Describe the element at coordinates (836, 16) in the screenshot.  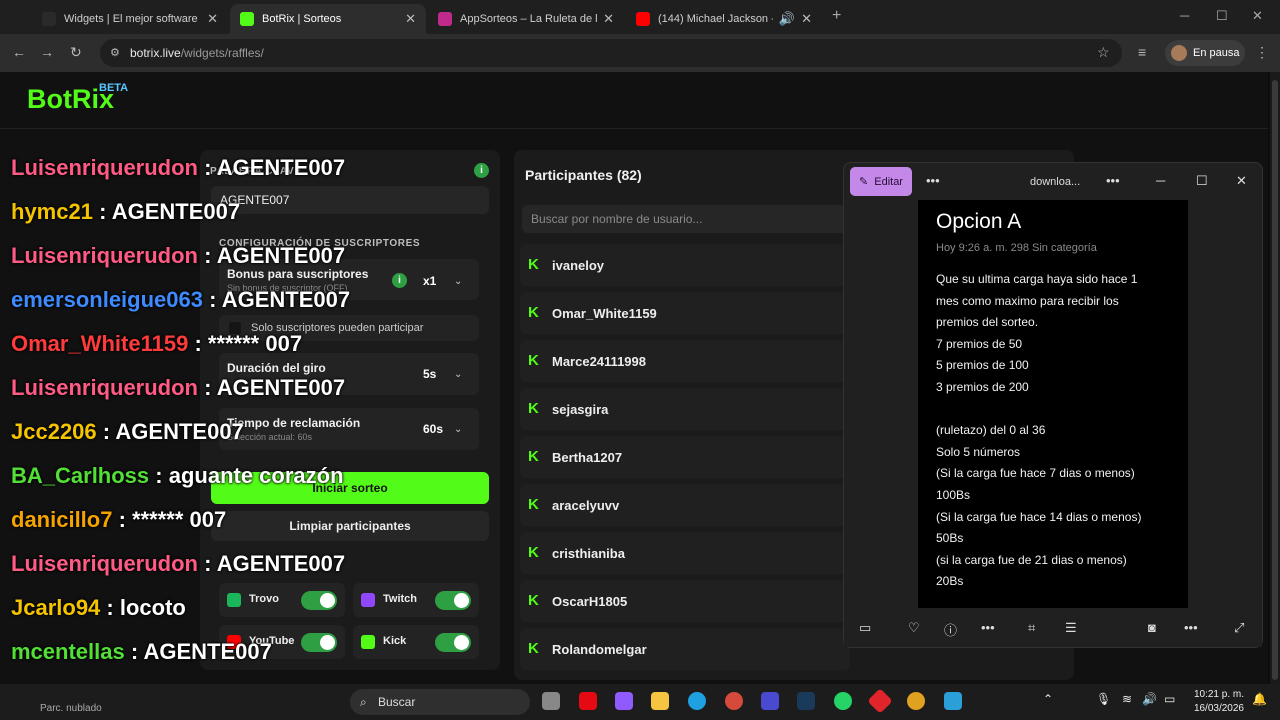
I see `new-tab-button: +` at that location.